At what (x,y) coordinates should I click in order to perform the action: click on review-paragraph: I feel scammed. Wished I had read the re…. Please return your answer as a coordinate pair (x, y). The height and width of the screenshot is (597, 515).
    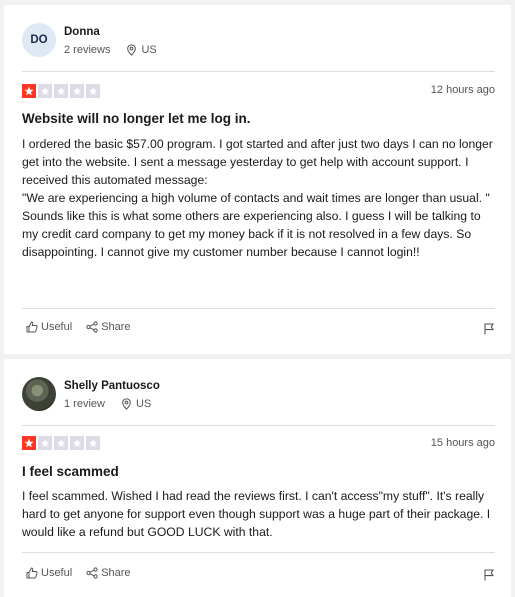
    Looking at the image, I should click on (256, 514).